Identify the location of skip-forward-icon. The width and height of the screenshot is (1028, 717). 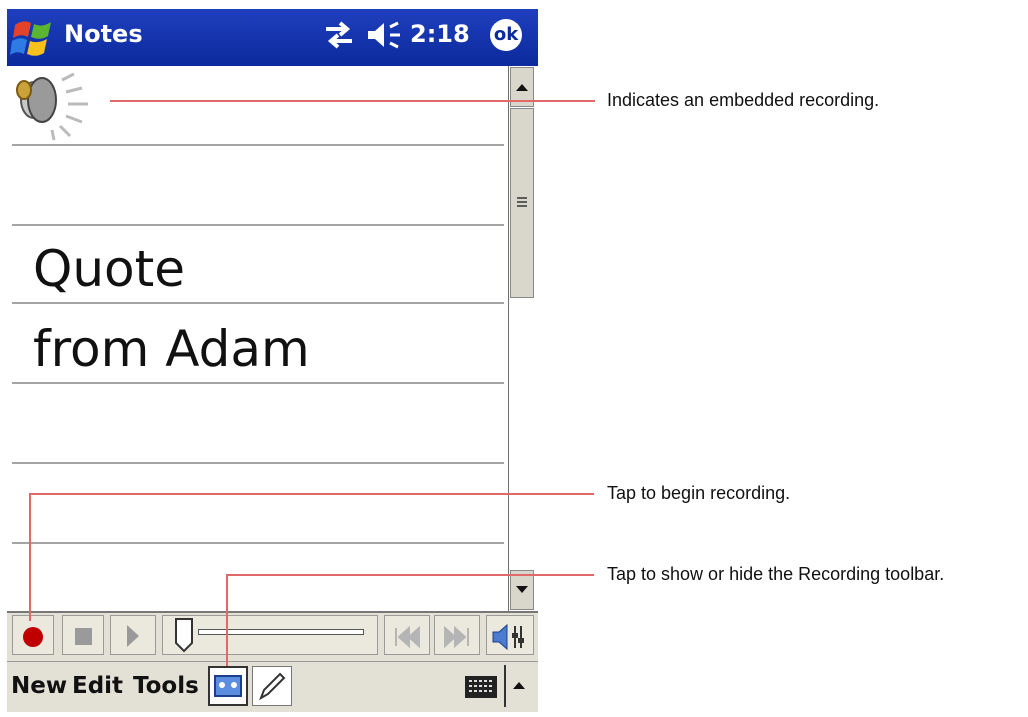
(456, 637).